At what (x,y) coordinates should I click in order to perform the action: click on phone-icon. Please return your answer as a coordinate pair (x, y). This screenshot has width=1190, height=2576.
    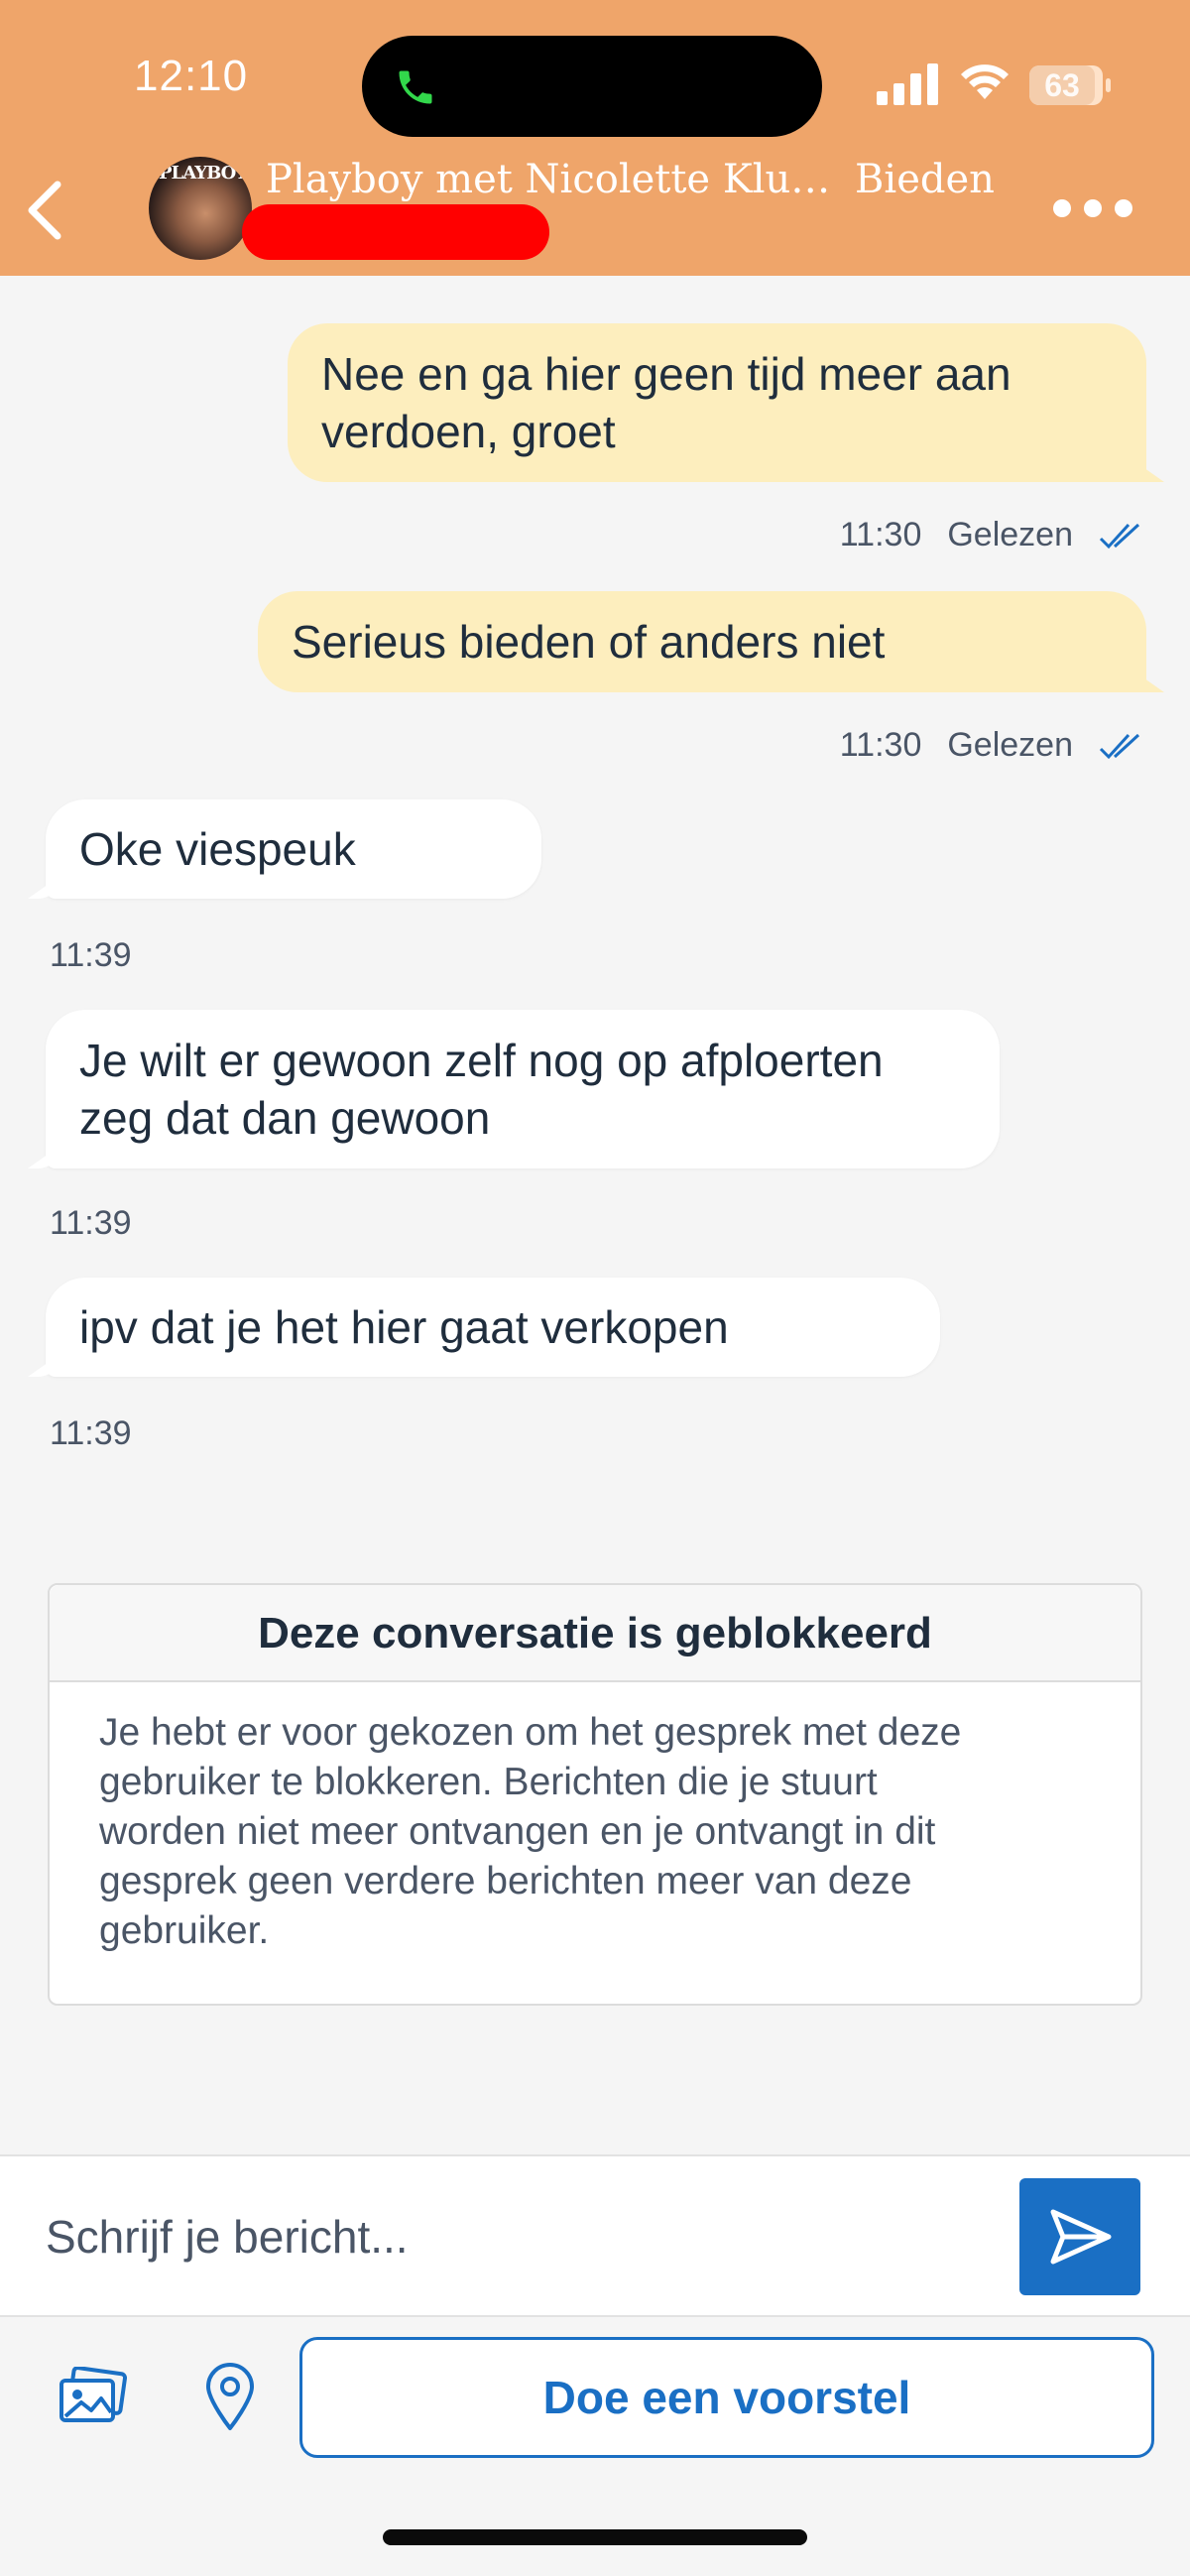
    Looking at the image, I should click on (415, 87).